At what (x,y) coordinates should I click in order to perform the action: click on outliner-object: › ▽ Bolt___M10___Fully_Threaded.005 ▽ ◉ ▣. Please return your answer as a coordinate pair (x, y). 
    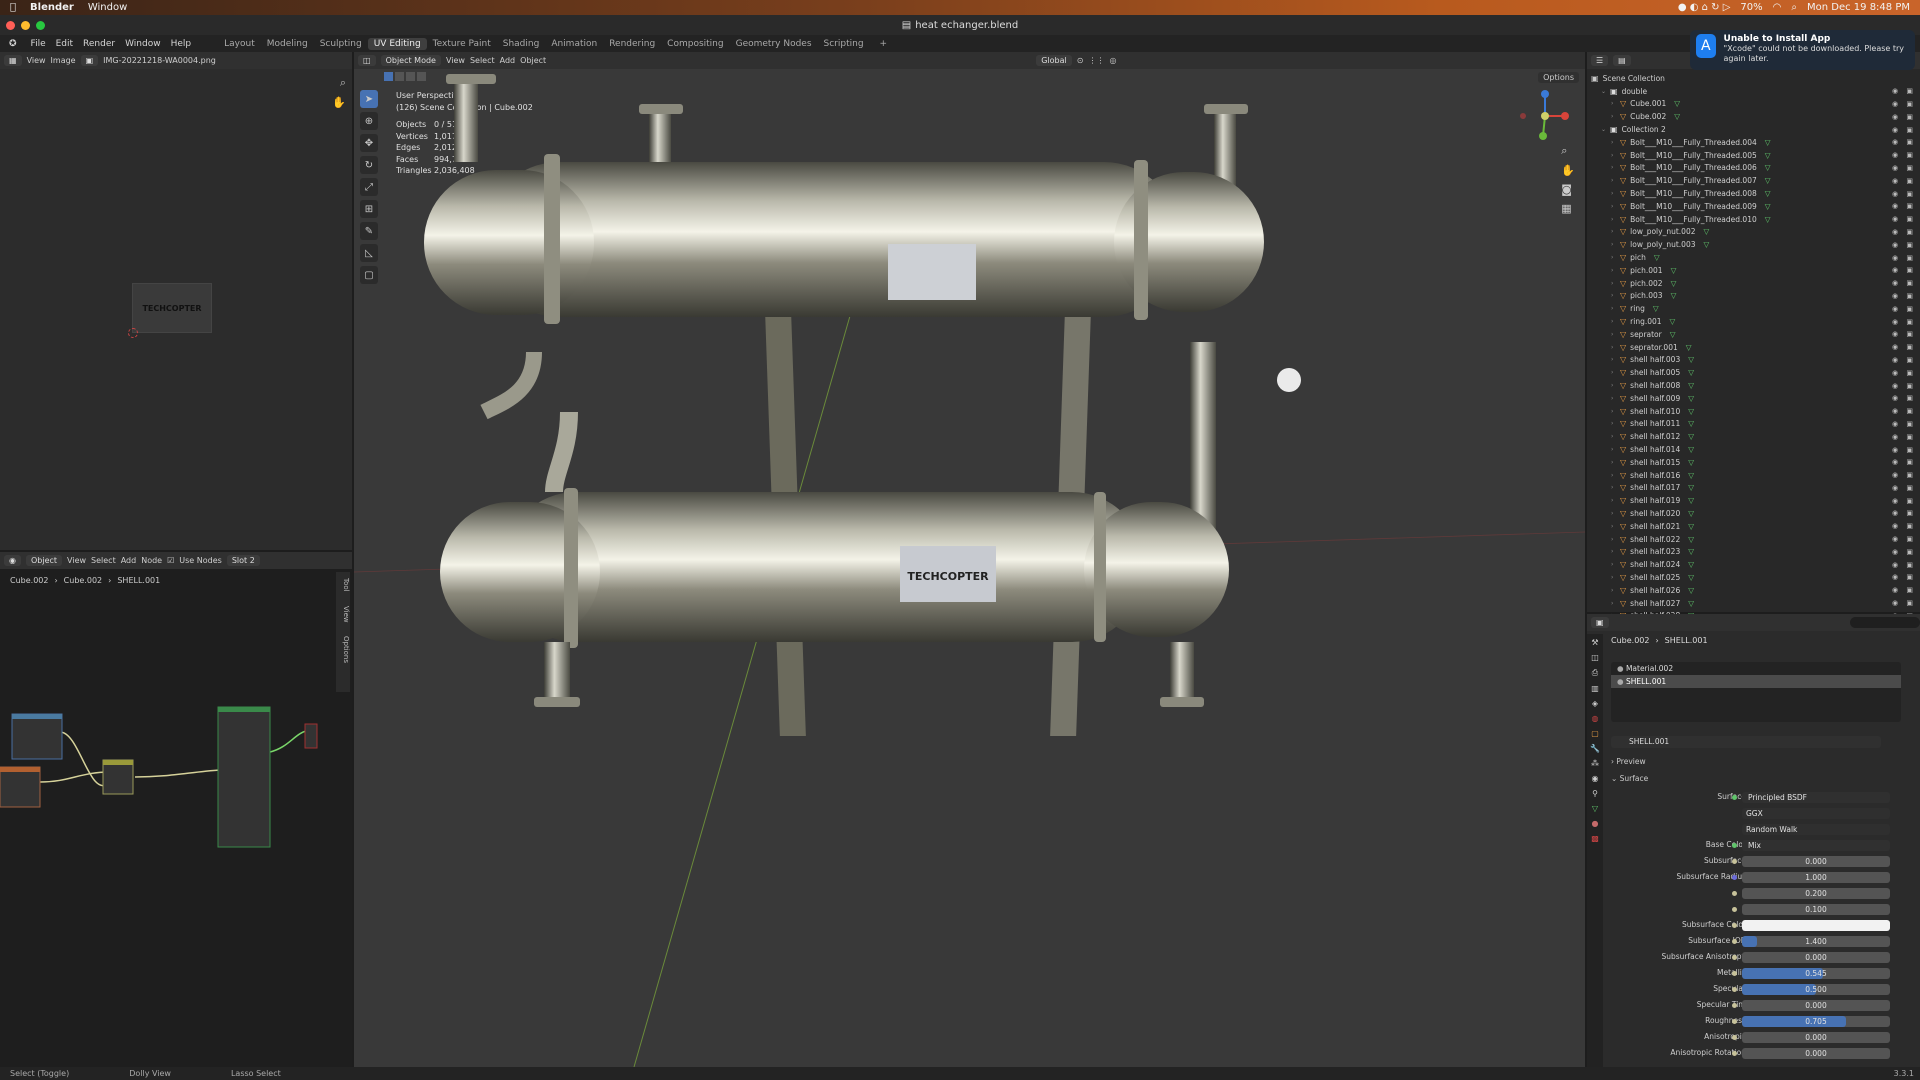
    Looking at the image, I should click on (1755, 155).